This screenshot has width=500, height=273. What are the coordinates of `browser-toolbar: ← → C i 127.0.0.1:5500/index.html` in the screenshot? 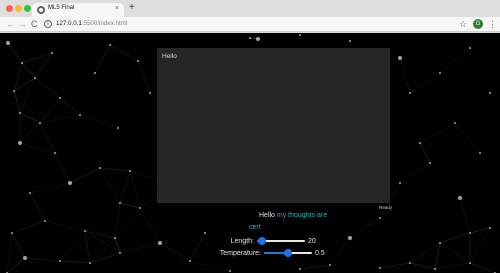 It's located at (250, 24).